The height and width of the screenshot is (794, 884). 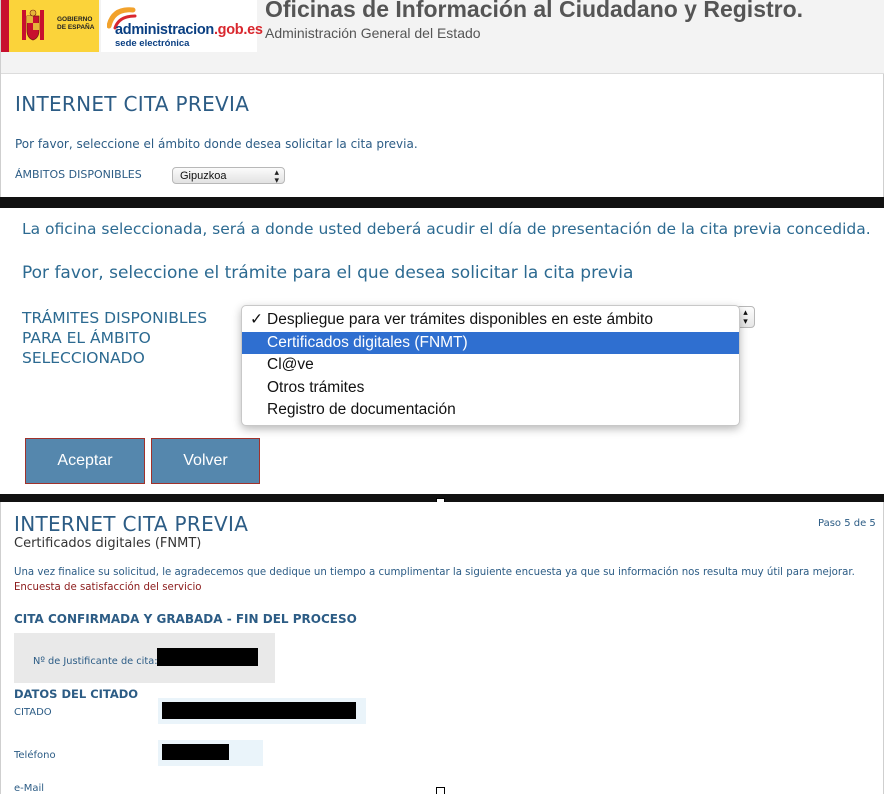 I want to click on citado-label: CITADO, so click(x=33, y=712).